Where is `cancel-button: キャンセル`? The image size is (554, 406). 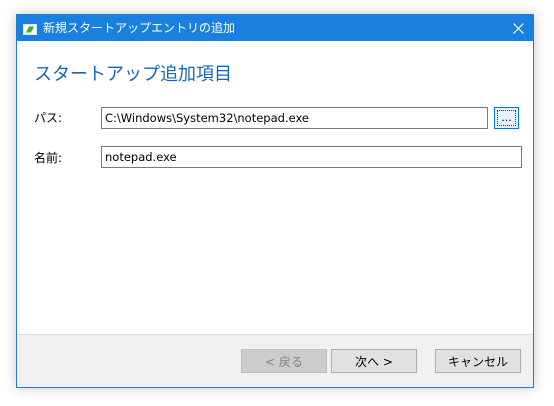 cancel-button: キャンセル is located at coordinates (478, 361).